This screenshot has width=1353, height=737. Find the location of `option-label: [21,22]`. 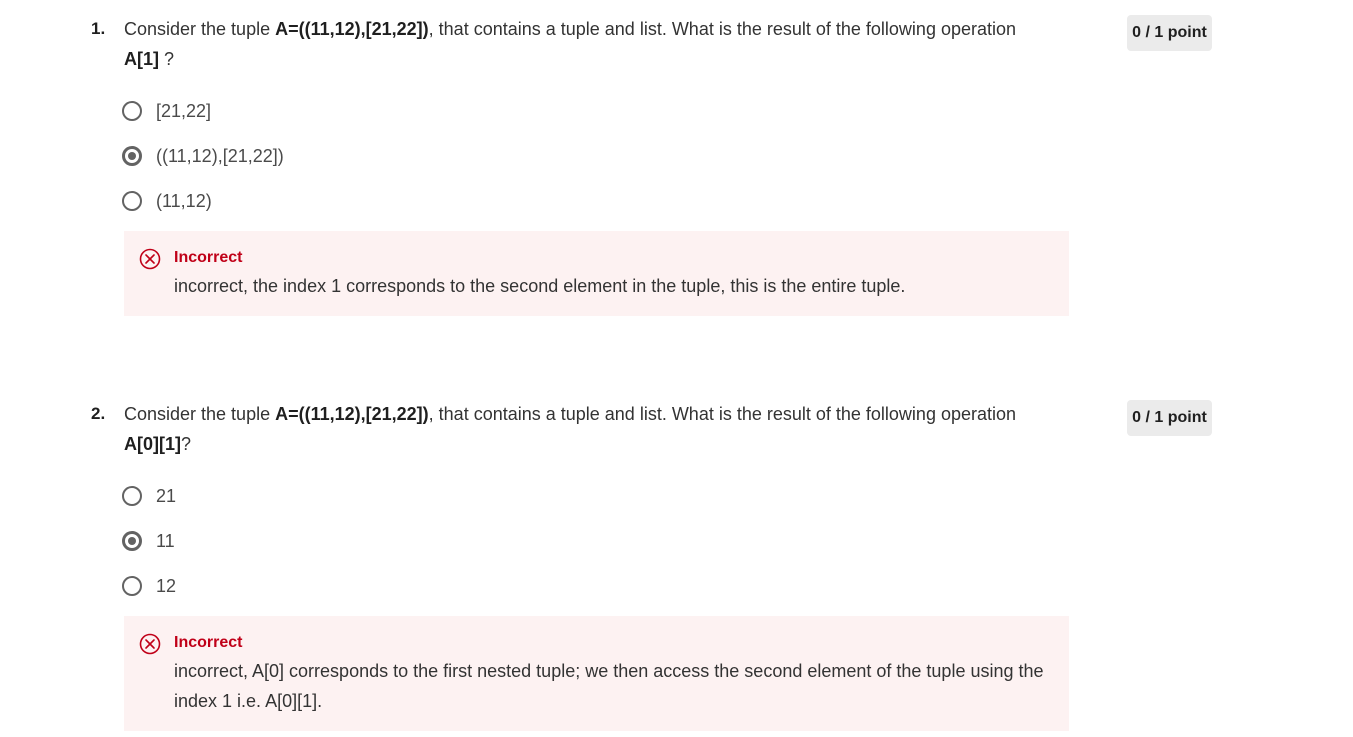

option-label: [21,22] is located at coordinates (184, 110).